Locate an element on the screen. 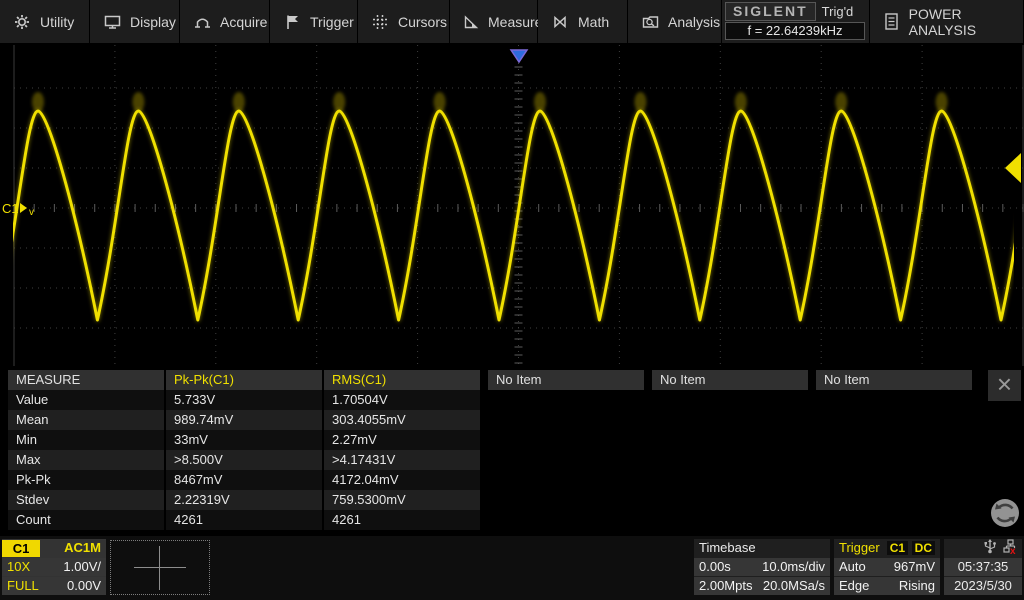 This screenshot has width=1024, height=600. menu-item-label: Analysis is located at coordinates (694, 21).